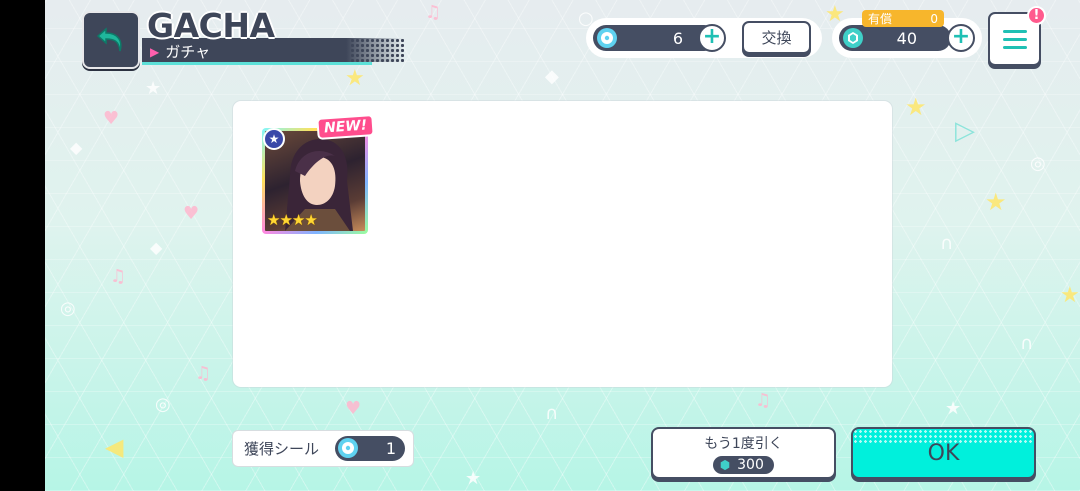  Describe the element at coordinates (743, 443) in the screenshot. I see `draw-again-label: もう1度引く` at that location.